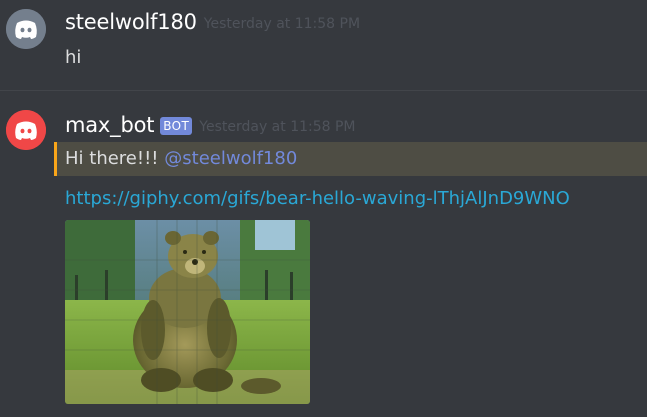 This screenshot has width=647, height=417. I want to click on mention-highlight: Hi there!!! @steelwolf180, so click(350, 159).